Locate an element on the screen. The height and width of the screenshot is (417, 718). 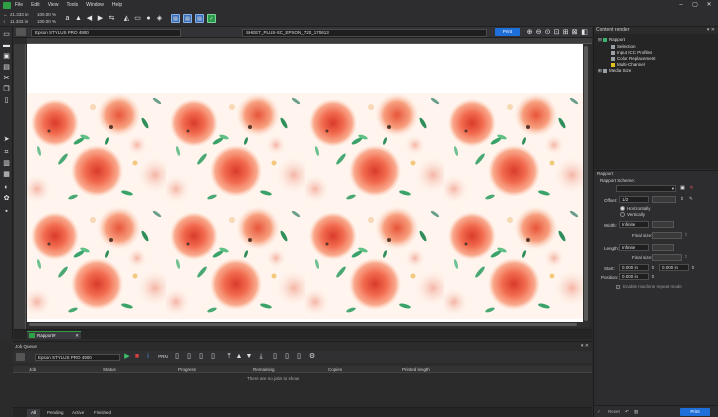
doc-icon-1: ▯ is located at coordinates (177, 357).